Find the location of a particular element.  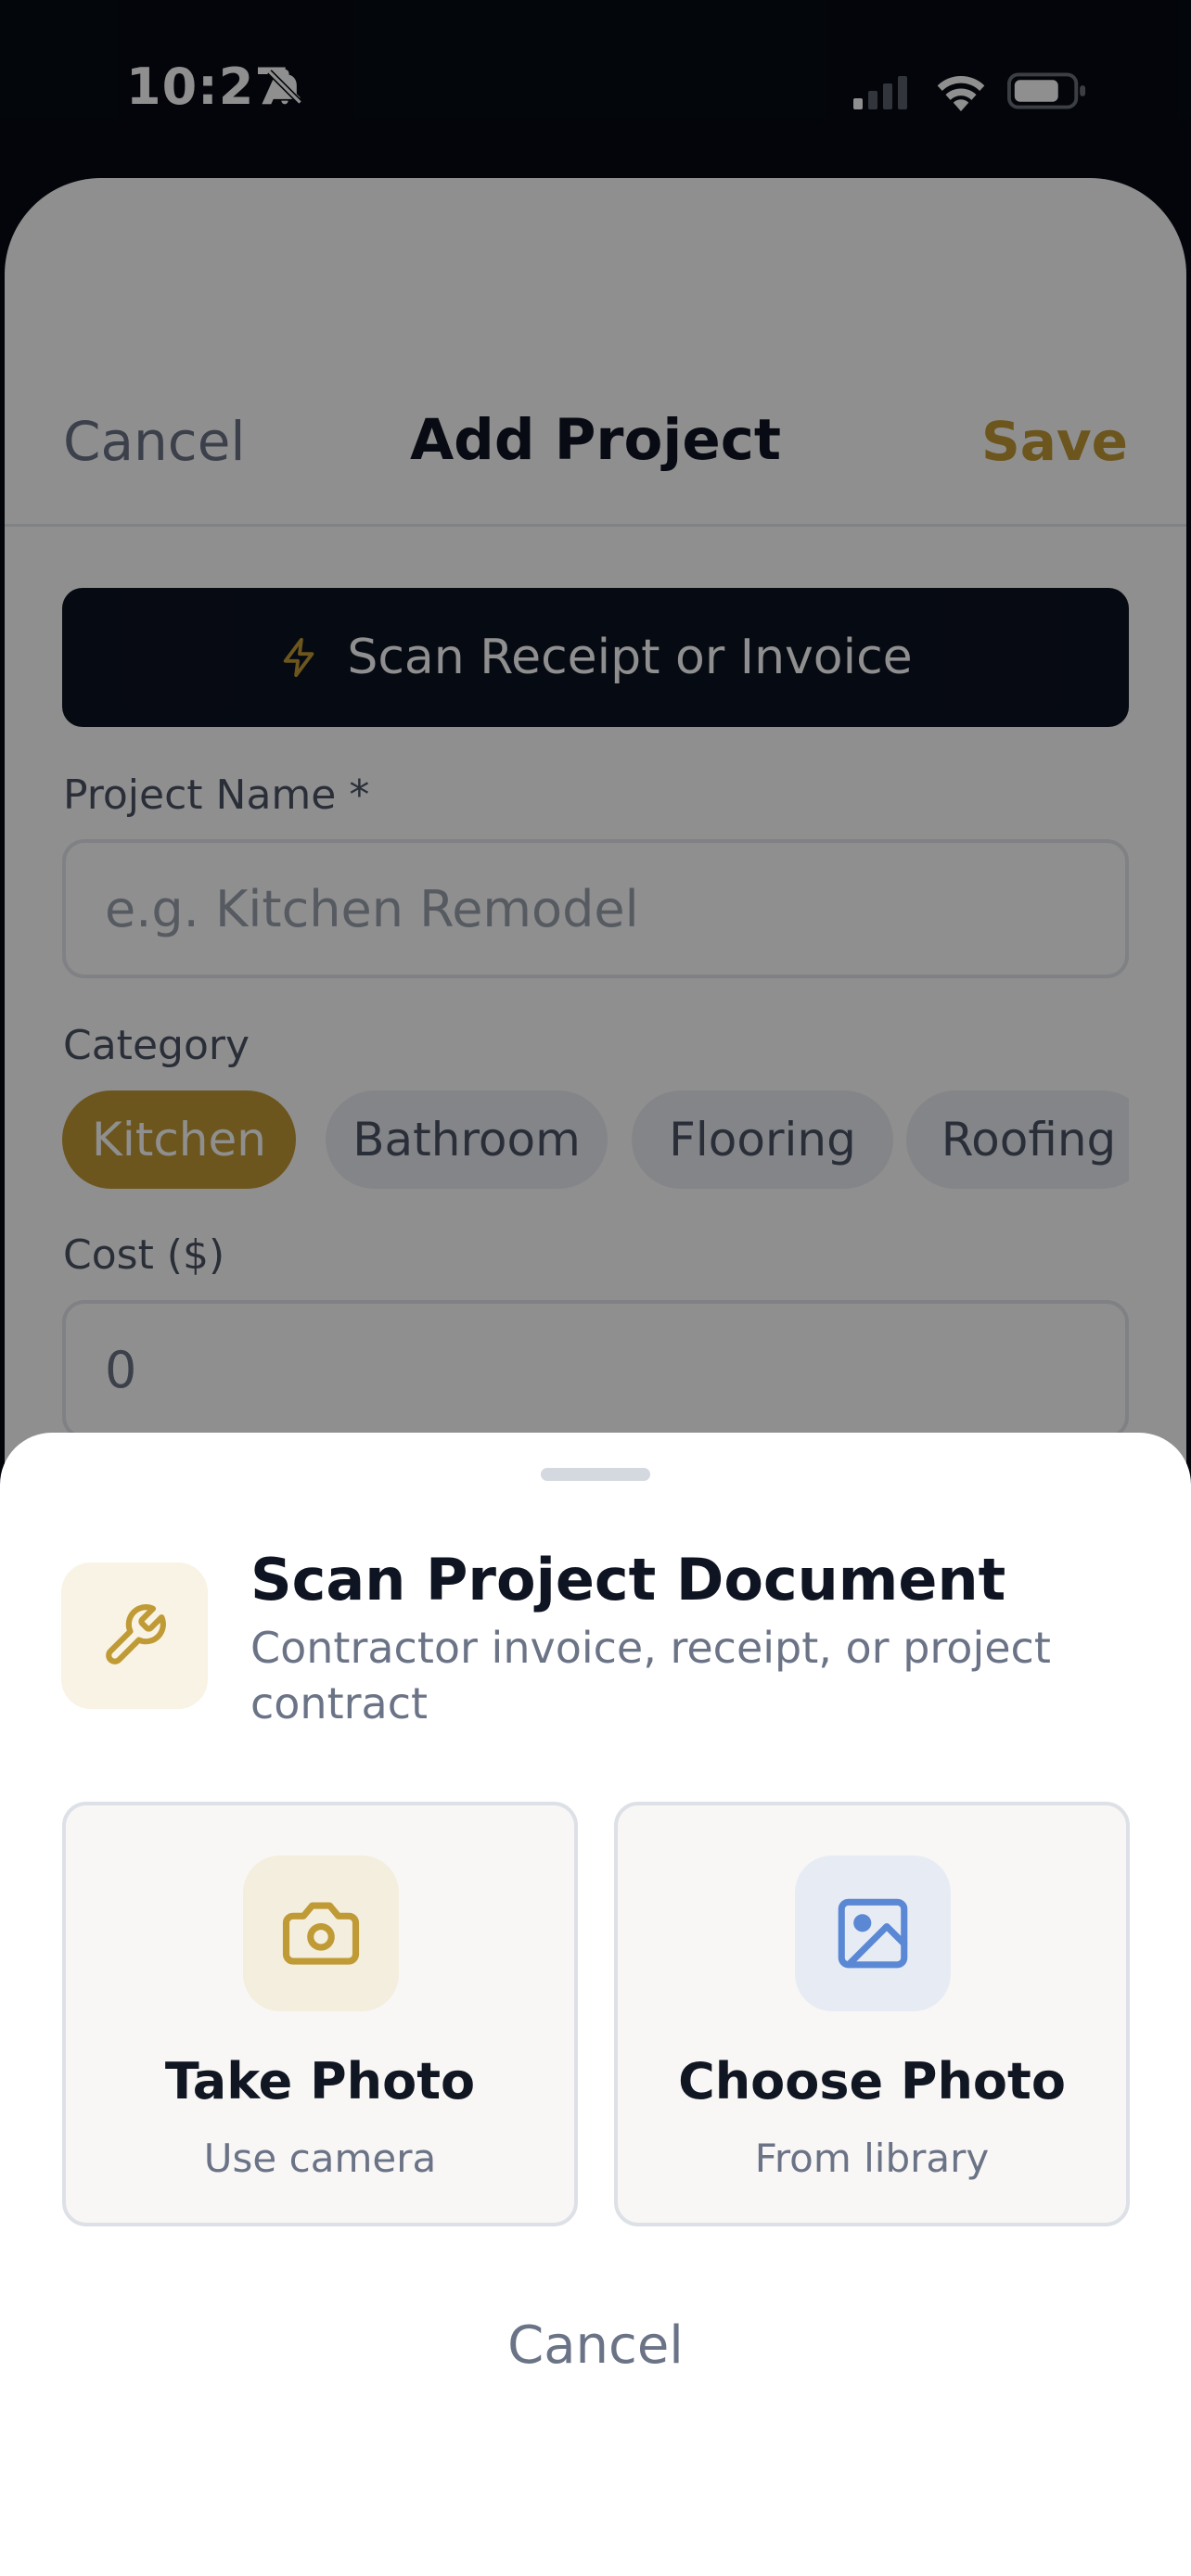

choose-photo-title: Choose Photo is located at coordinates (872, 2082).